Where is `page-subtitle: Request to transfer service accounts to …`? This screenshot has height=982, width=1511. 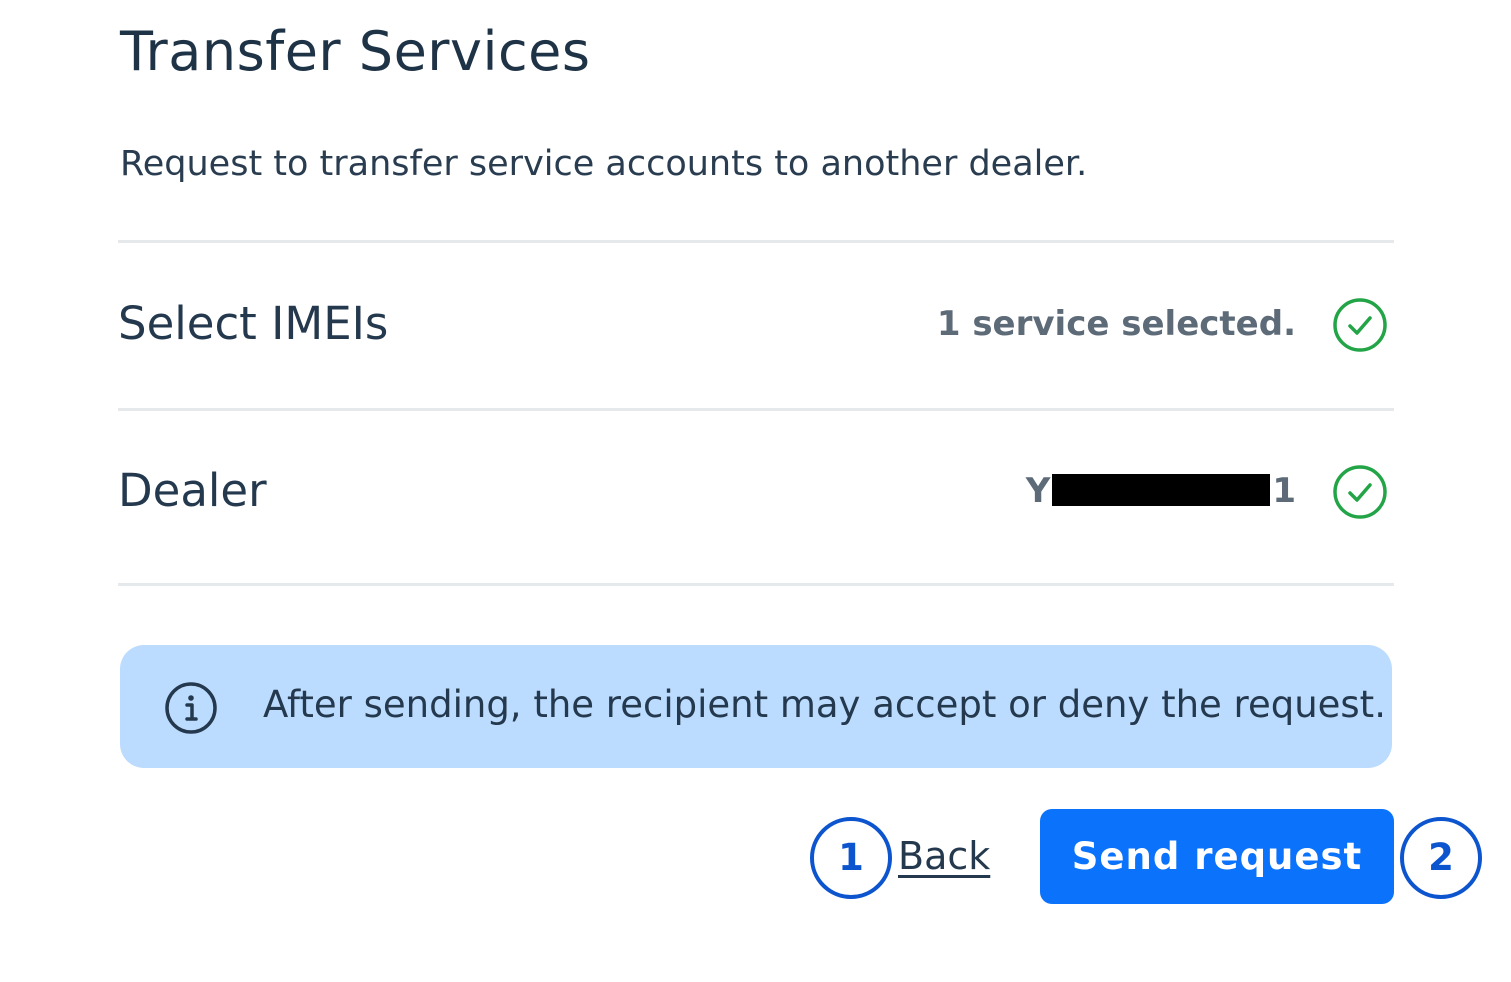 page-subtitle: Request to transfer service accounts to … is located at coordinates (604, 164).